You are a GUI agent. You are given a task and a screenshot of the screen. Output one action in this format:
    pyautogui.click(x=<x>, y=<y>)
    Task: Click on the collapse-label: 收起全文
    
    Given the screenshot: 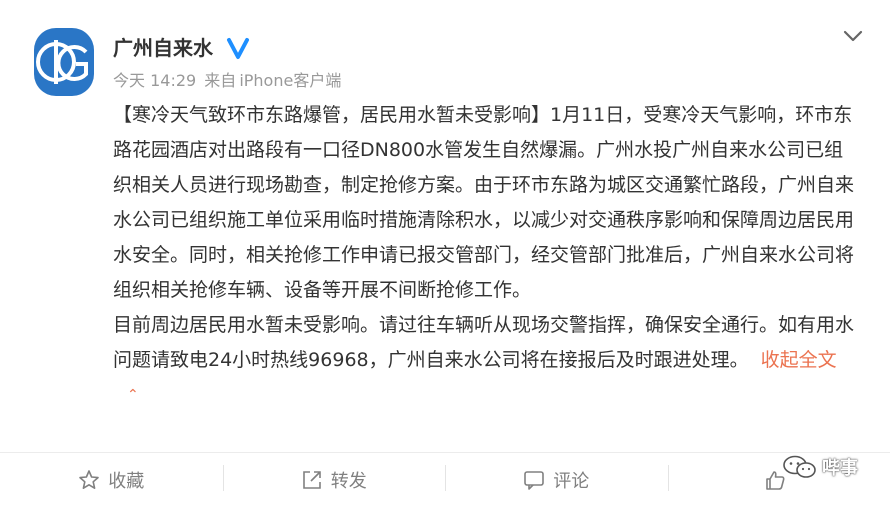 What is the action you would take?
    pyautogui.click(x=798, y=360)
    